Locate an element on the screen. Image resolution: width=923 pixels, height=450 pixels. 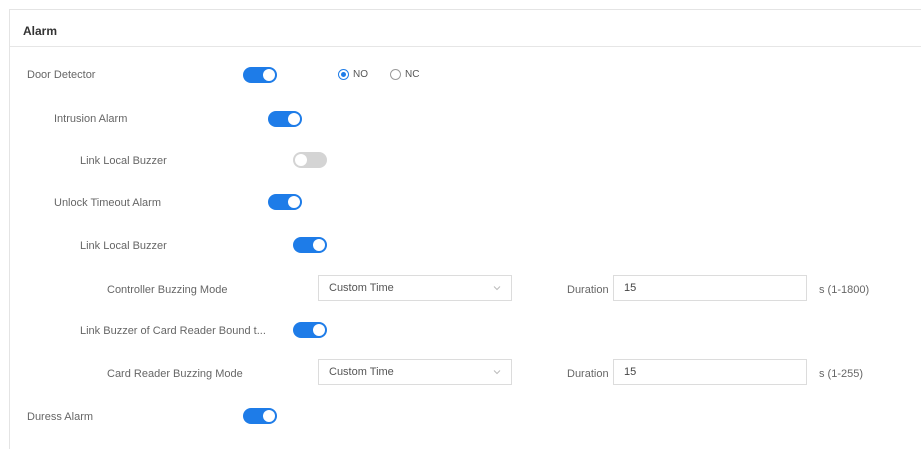
radio-nc-option: NC is located at coordinates (404, 74).